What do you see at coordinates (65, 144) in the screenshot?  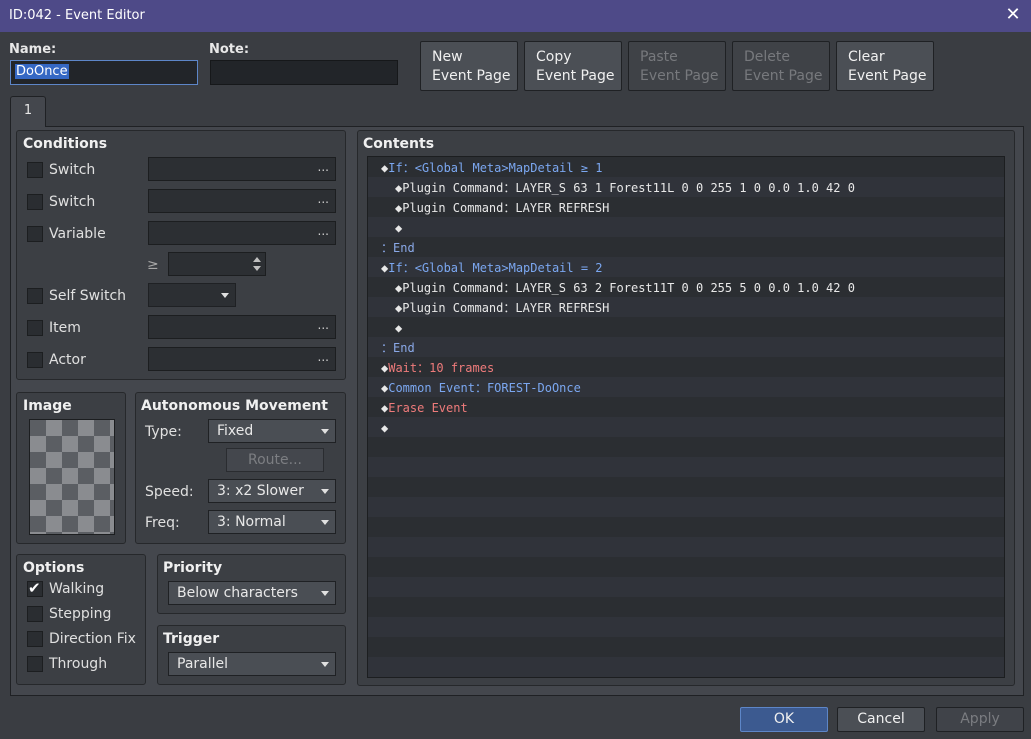 I see `conditions-title: Conditions` at bounding box center [65, 144].